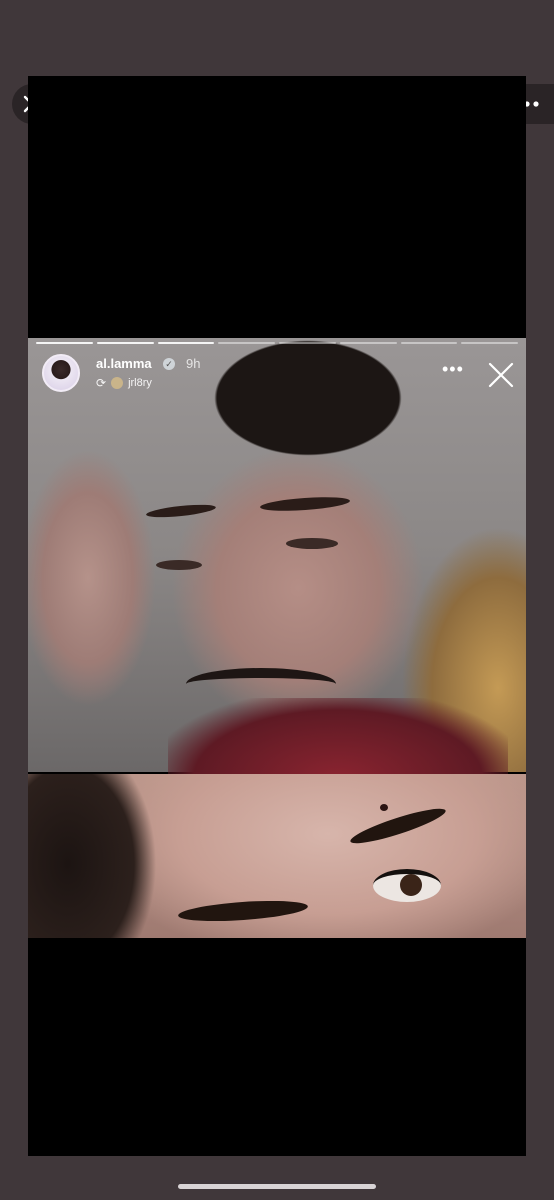 The width and height of the screenshot is (554, 1200). I want to click on avatar, so click(61, 373).